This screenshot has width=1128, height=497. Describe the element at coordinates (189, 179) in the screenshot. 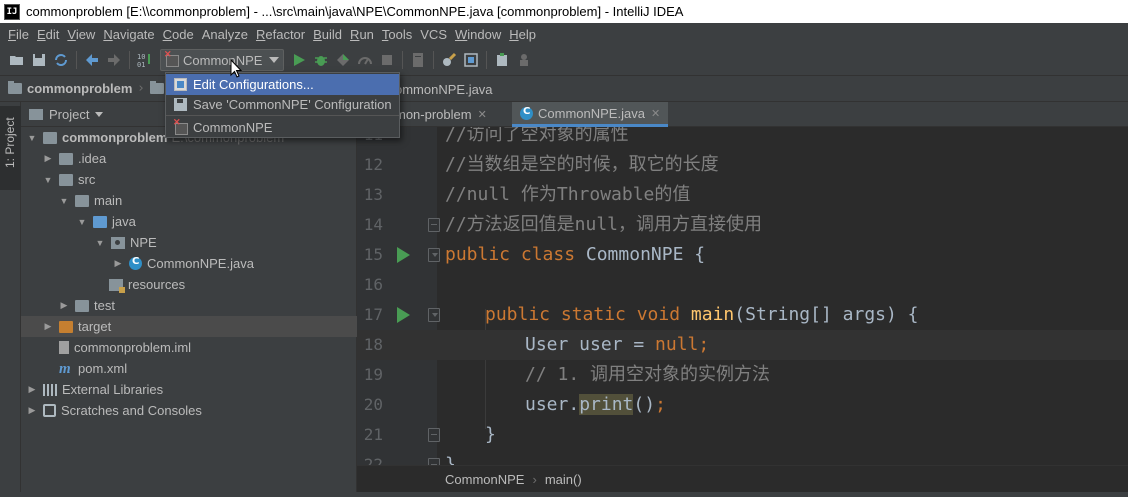

I see `tree-item-src: ▼ src` at that location.